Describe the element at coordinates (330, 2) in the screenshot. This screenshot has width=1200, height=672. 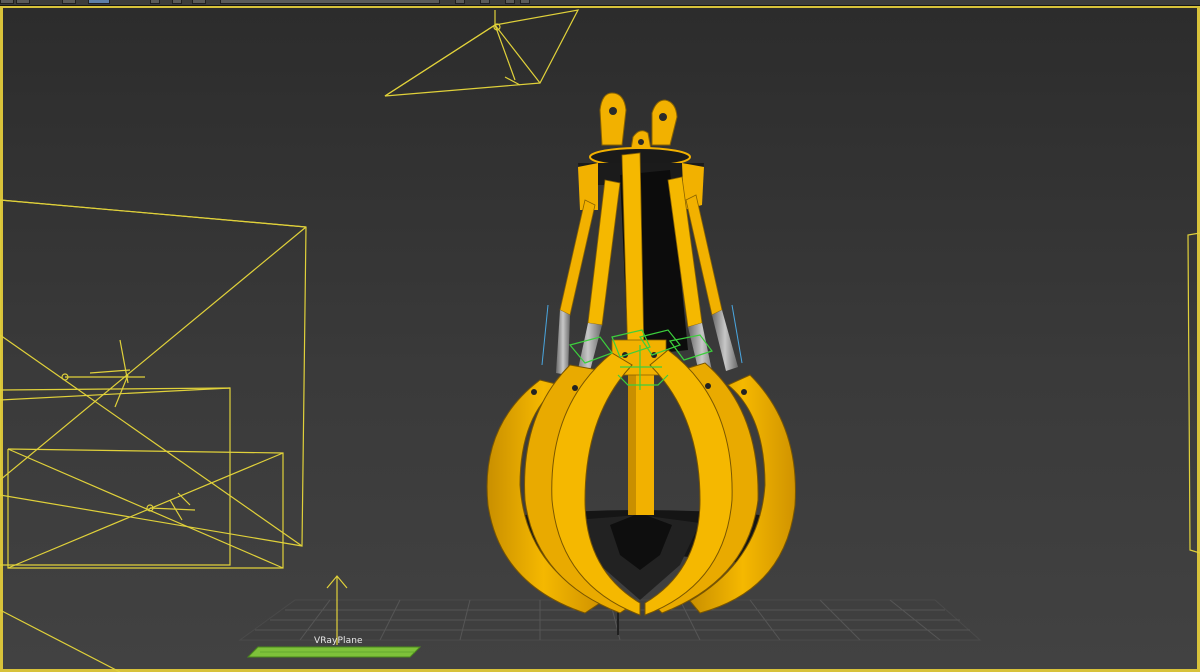
I see `toolbar-dropdown` at that location.